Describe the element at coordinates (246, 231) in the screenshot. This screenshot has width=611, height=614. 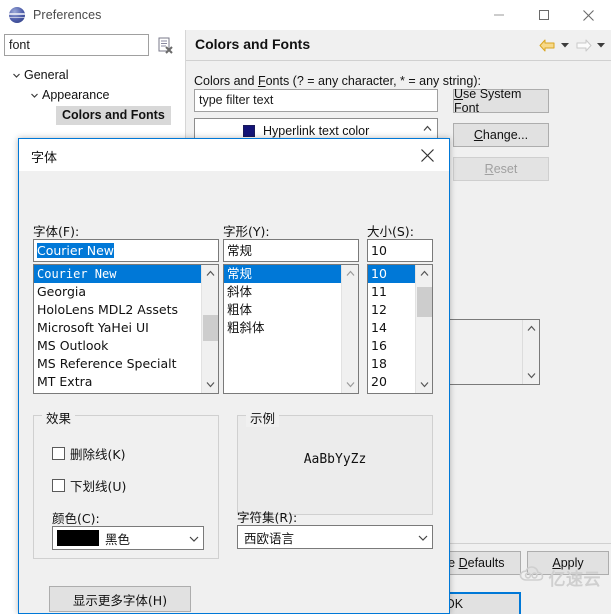
I see `font-style-label: 字形(Y):` at that location.